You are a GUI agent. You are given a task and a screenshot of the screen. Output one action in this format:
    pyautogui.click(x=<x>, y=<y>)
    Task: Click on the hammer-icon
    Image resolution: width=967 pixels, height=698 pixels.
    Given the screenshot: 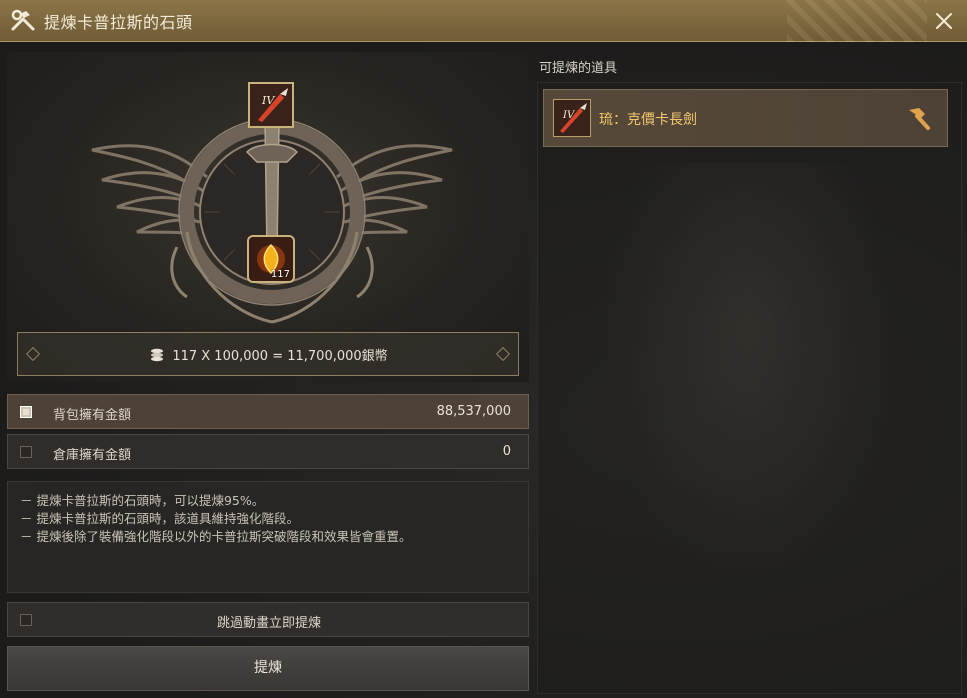 What is the action you would take?
    pyautogui.click(x=917, y=118)
    